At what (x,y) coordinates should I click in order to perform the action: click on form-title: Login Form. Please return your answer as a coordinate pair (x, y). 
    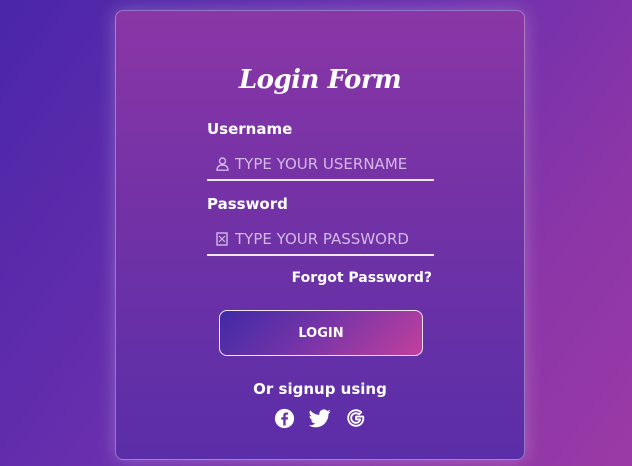
    Looking at the image, I should click on (320, 80).